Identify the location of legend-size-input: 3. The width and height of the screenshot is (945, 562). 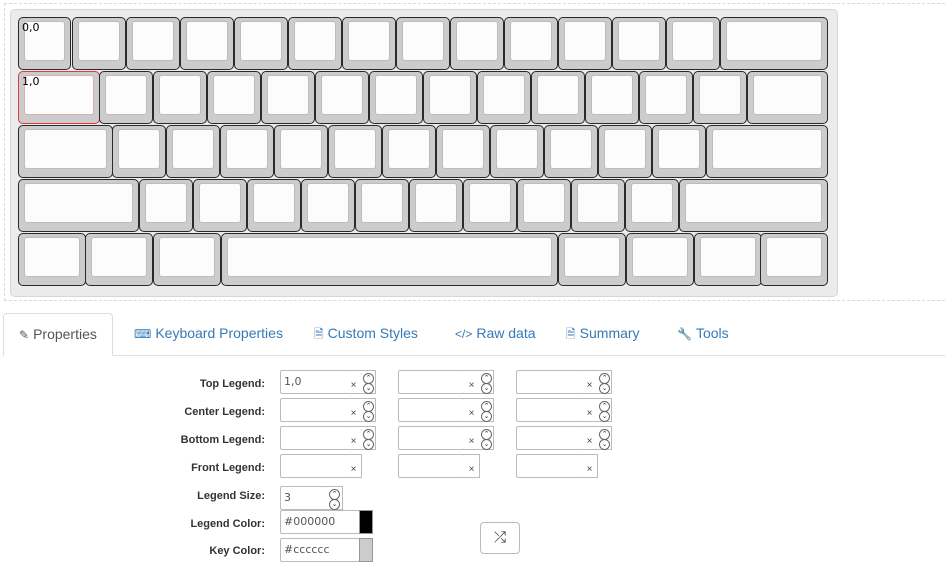
(304, 498).